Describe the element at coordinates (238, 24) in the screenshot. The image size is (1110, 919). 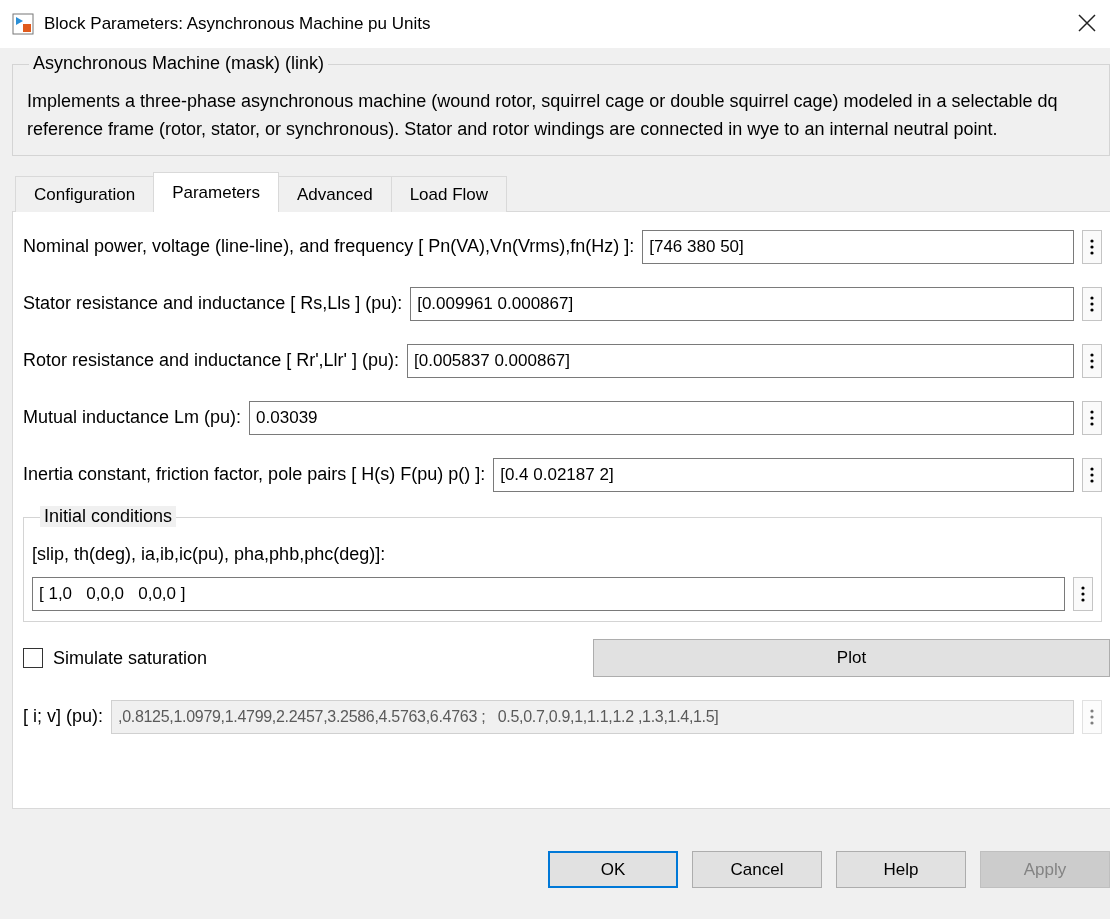
I see `window-title: Block Parameters: Asynchronous Machine pu Units` at that location.